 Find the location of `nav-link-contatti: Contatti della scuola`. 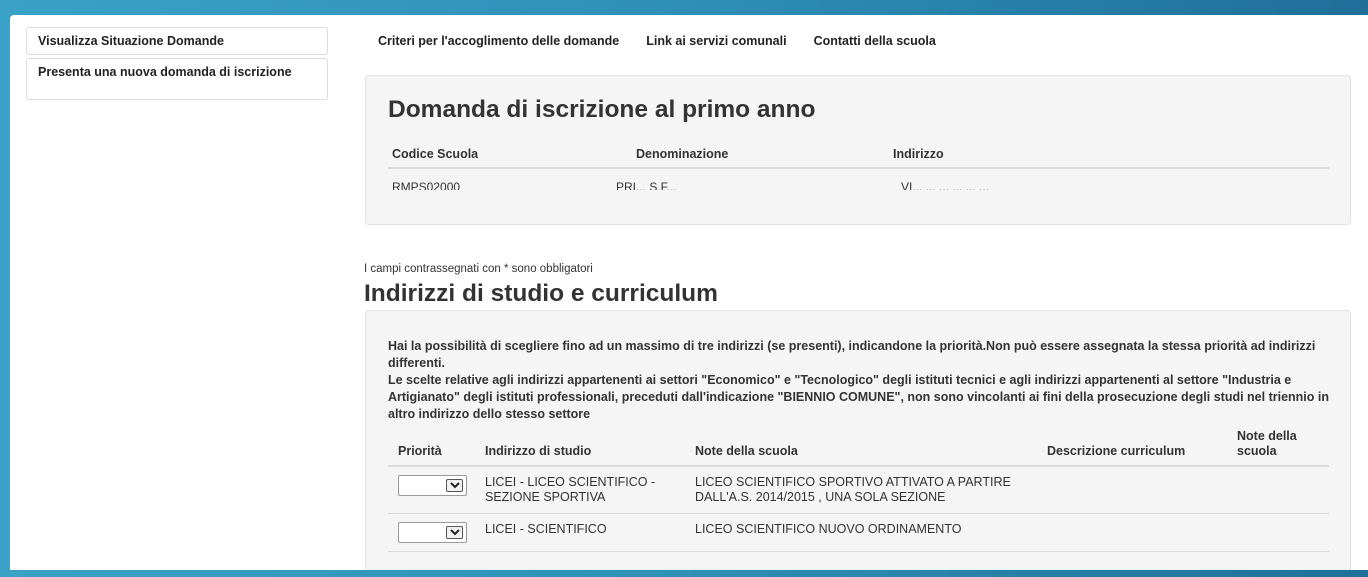

nav-link-contatti: Contatti della scuola is located at coordinates (875, 41).